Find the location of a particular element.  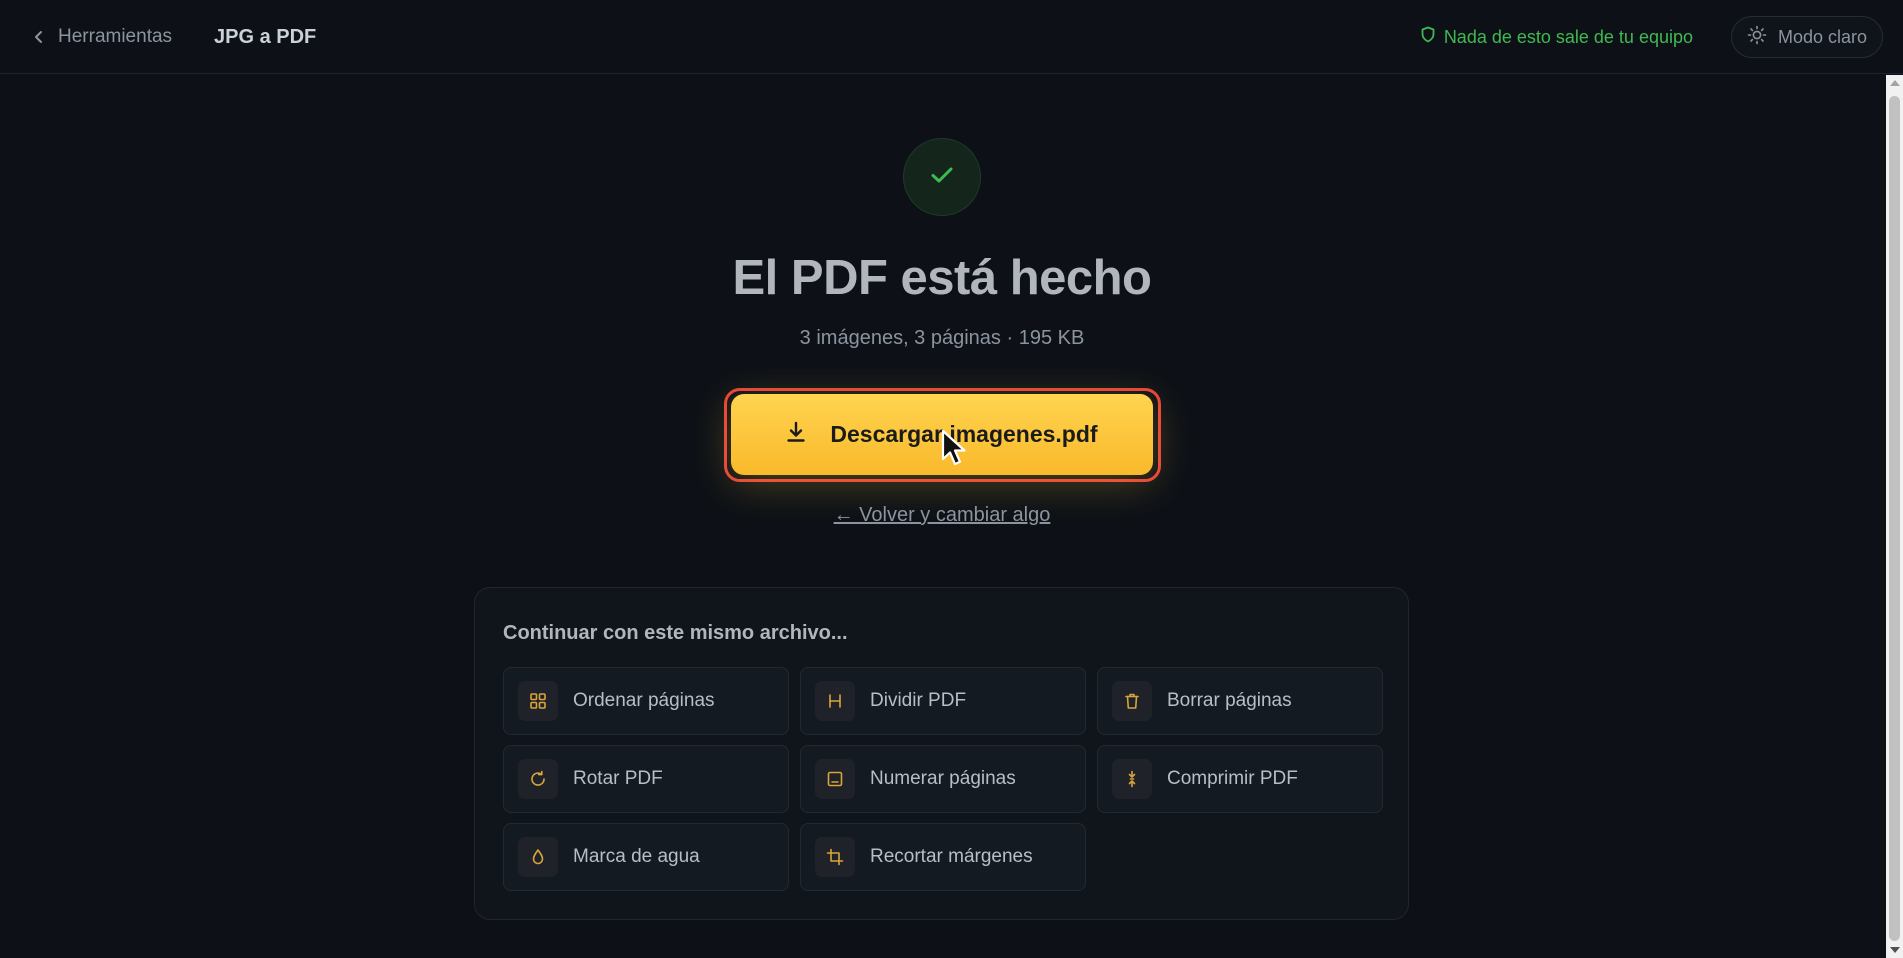

tool-comprimir-pdf: Comprimir PDF is located at coordinates (1240, 779).